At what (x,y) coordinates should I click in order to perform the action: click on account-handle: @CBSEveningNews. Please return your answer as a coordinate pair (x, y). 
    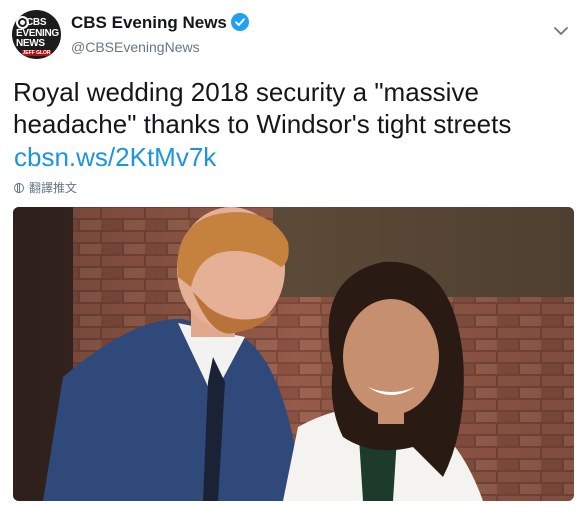
    Looking at the image, I should click on (135, 47).